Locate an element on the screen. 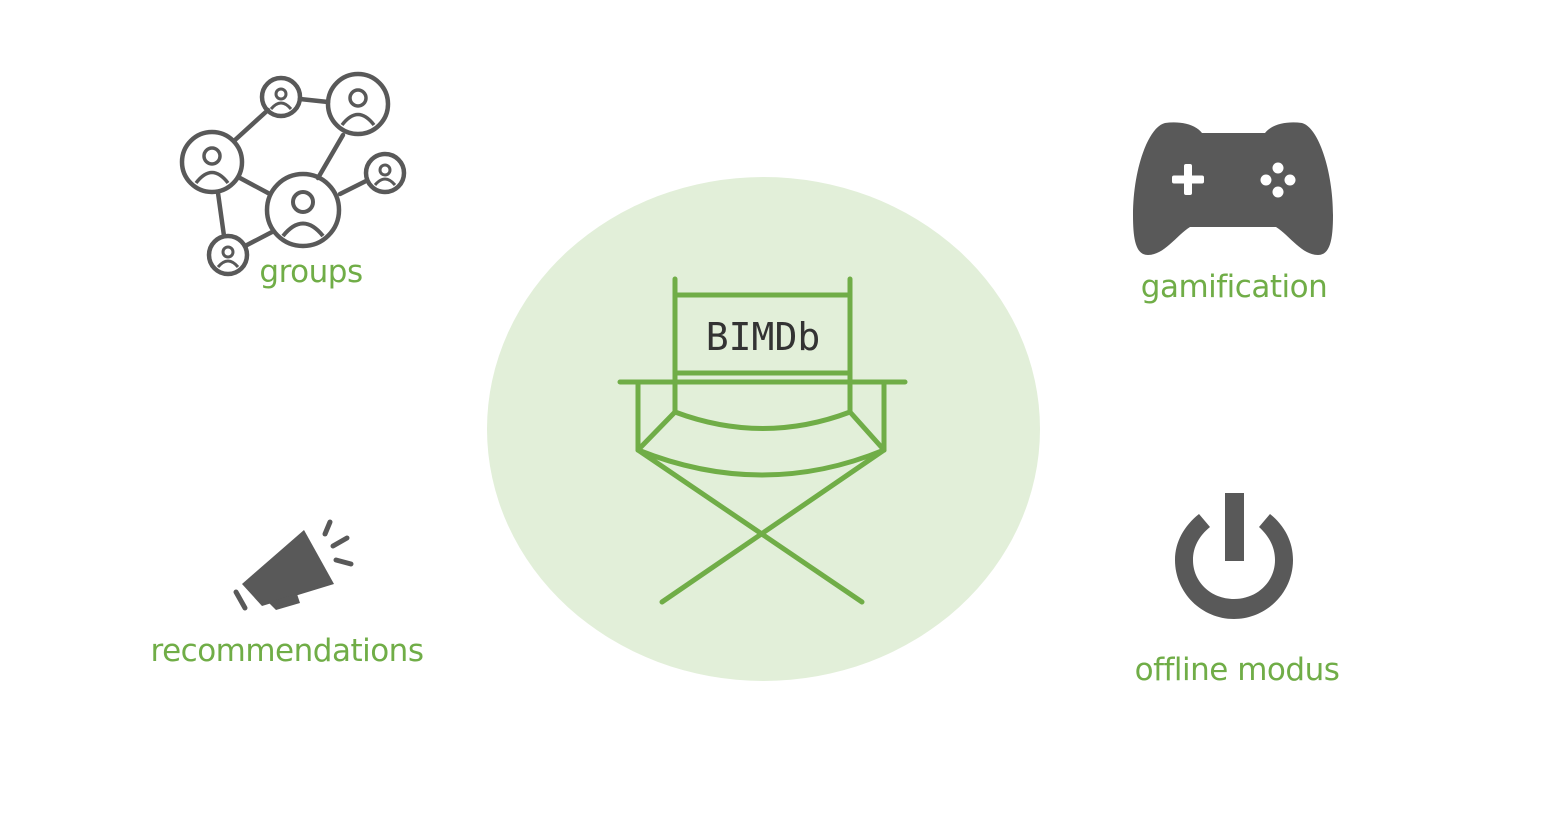 This screenshot has width=1564, height=832. megaphone-icon is located at coordinates (293, 565).